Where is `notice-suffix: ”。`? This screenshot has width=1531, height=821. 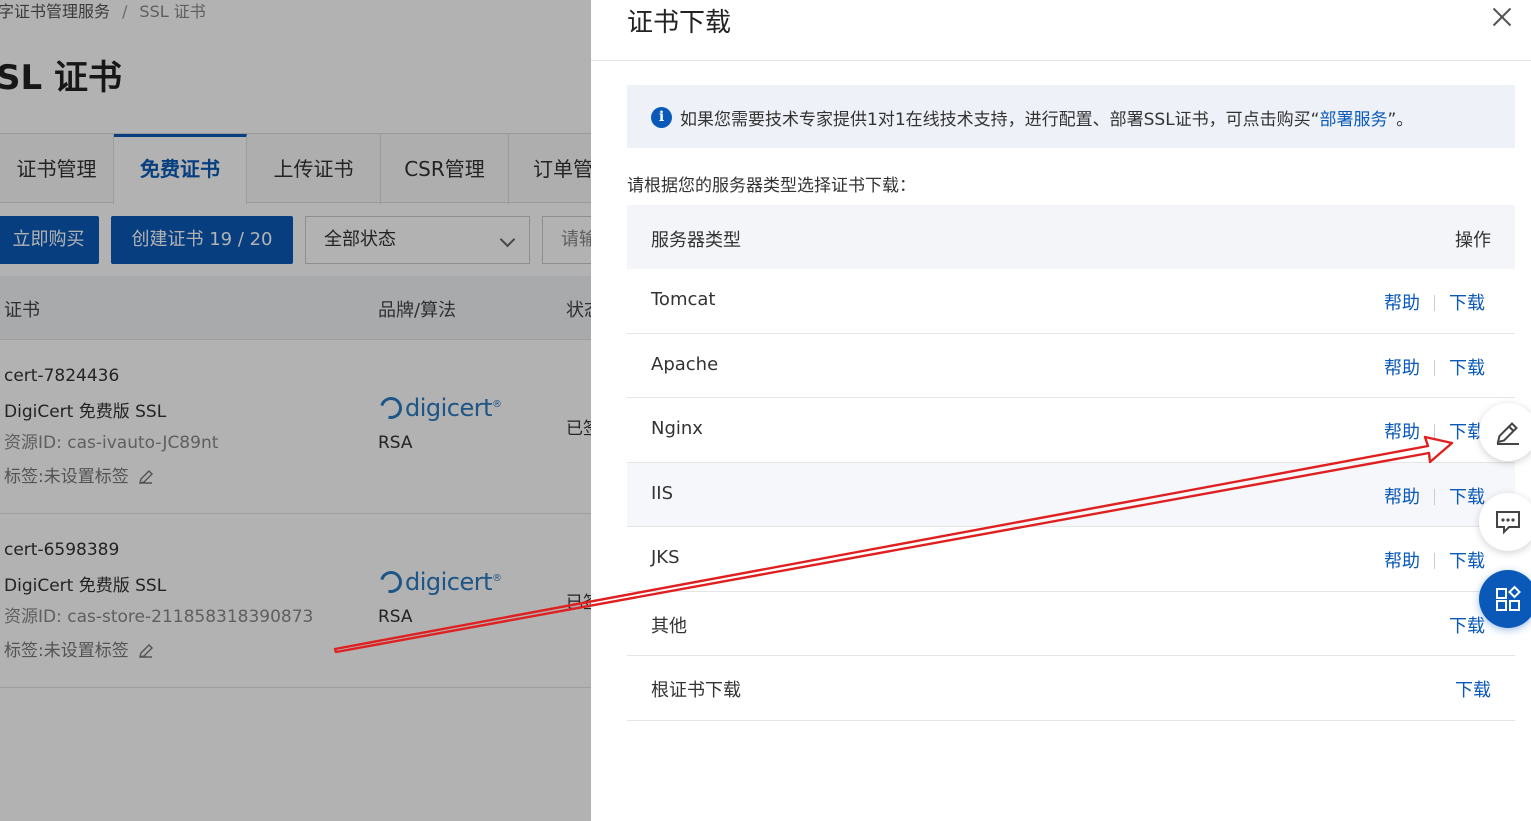
notice-suffix: ”。 is located at coordinates (1400, 120).